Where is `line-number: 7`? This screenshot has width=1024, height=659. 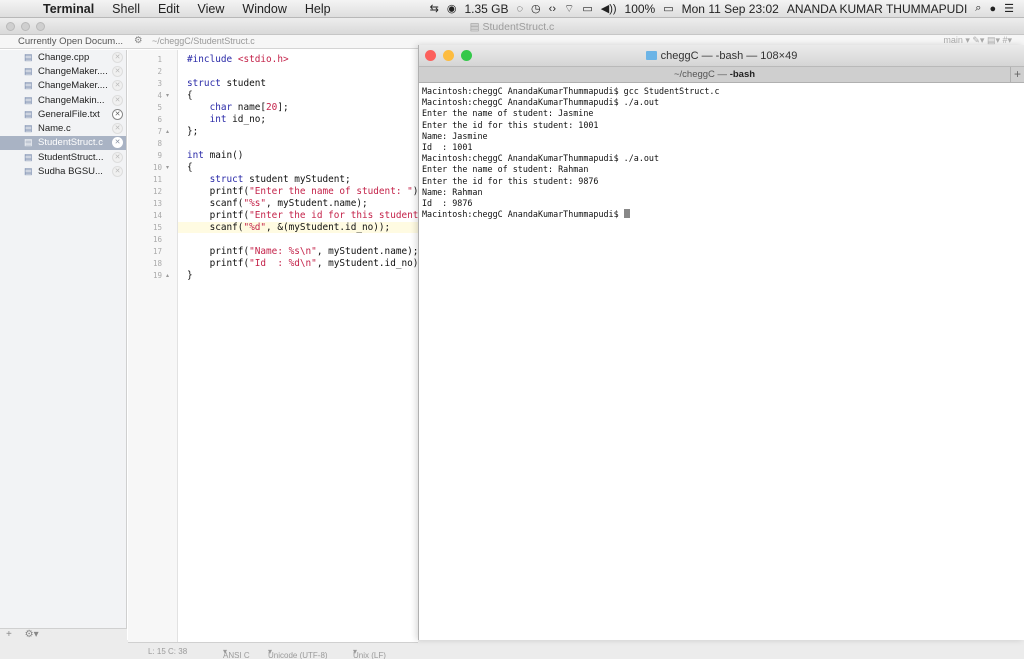
line-number: 7 is located at coordinates (159, 131).